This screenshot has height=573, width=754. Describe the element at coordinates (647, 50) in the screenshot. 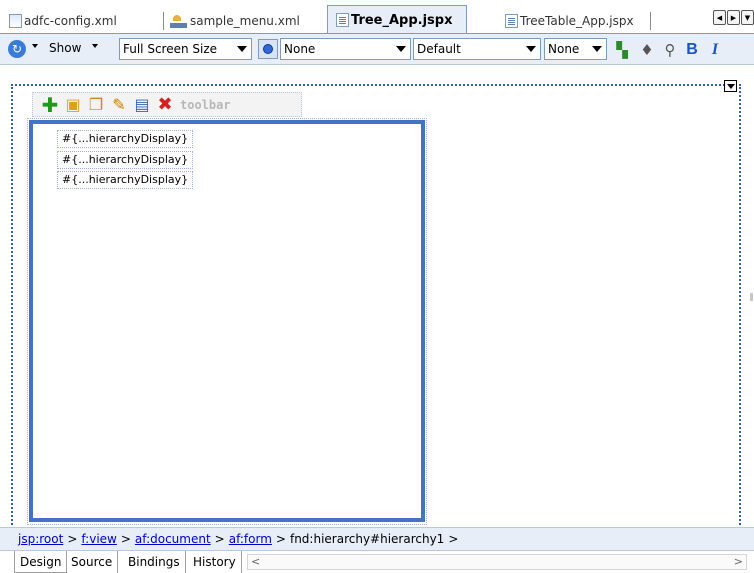

I see `fill-color-icon: ♦` at that location.